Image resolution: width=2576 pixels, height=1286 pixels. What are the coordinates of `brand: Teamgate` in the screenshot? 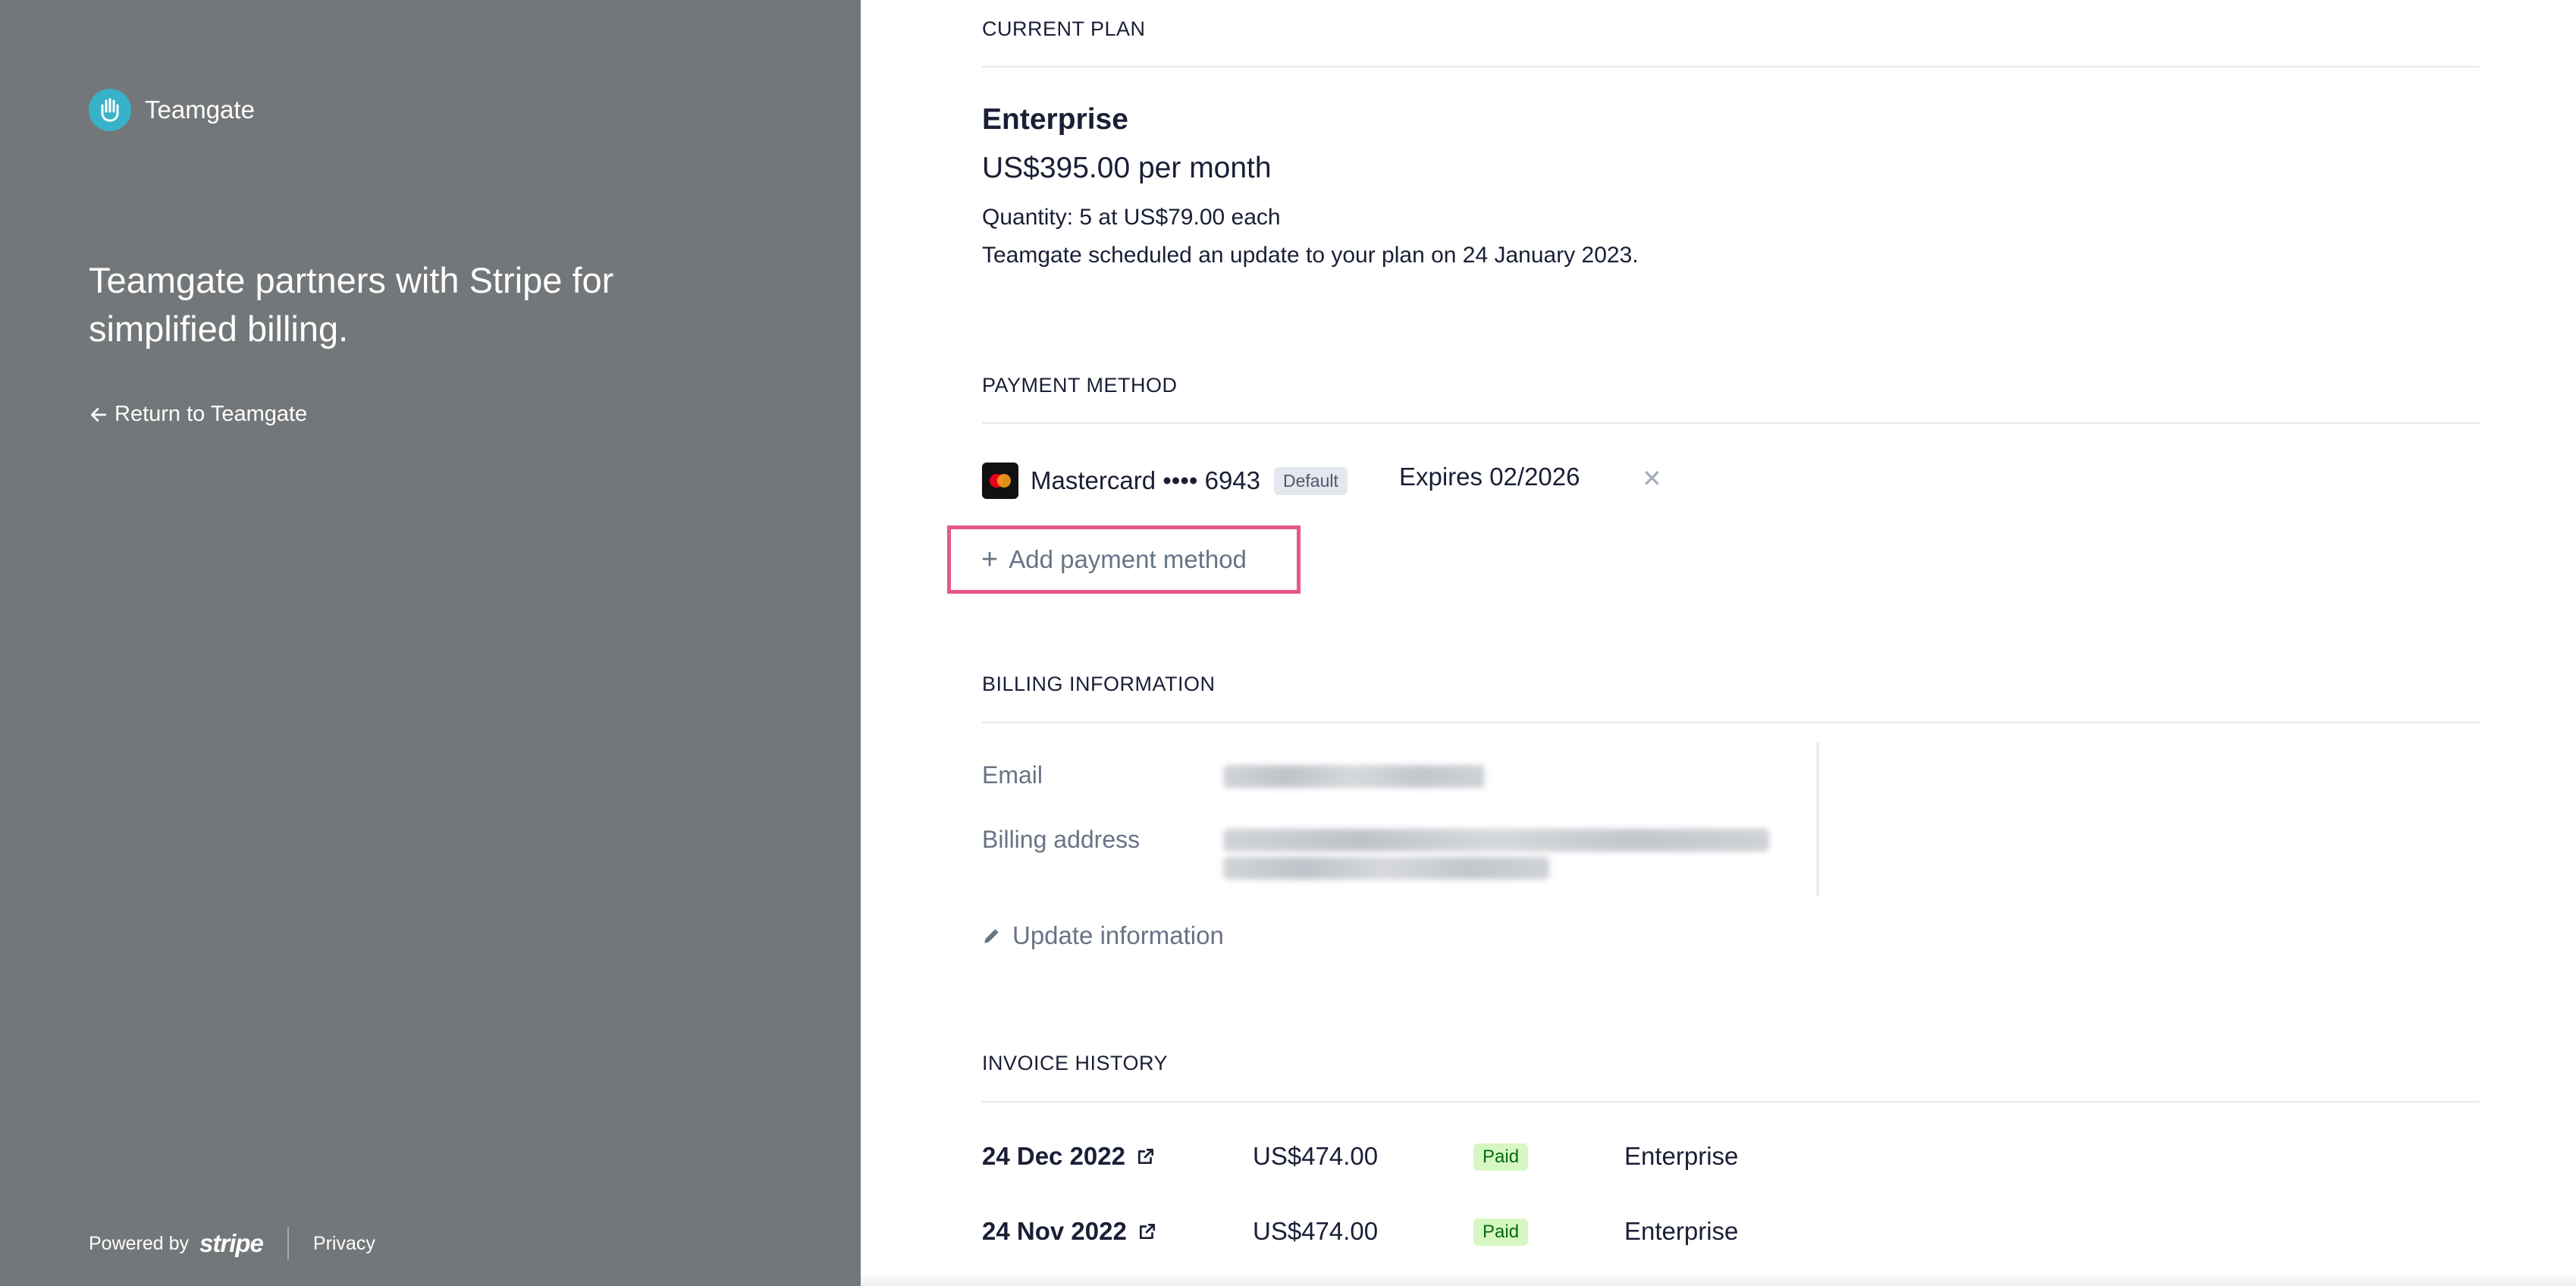 It's located at (172, 110).